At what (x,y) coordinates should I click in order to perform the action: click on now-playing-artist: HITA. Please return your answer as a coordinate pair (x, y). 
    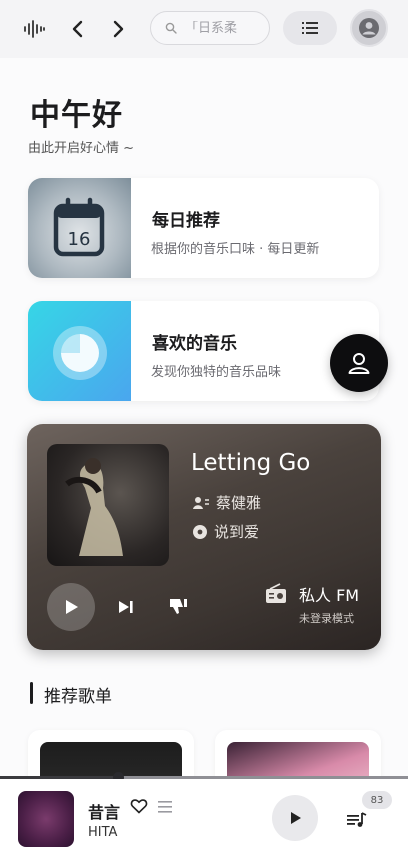
    Looking at the image, I should click on (102, 832).